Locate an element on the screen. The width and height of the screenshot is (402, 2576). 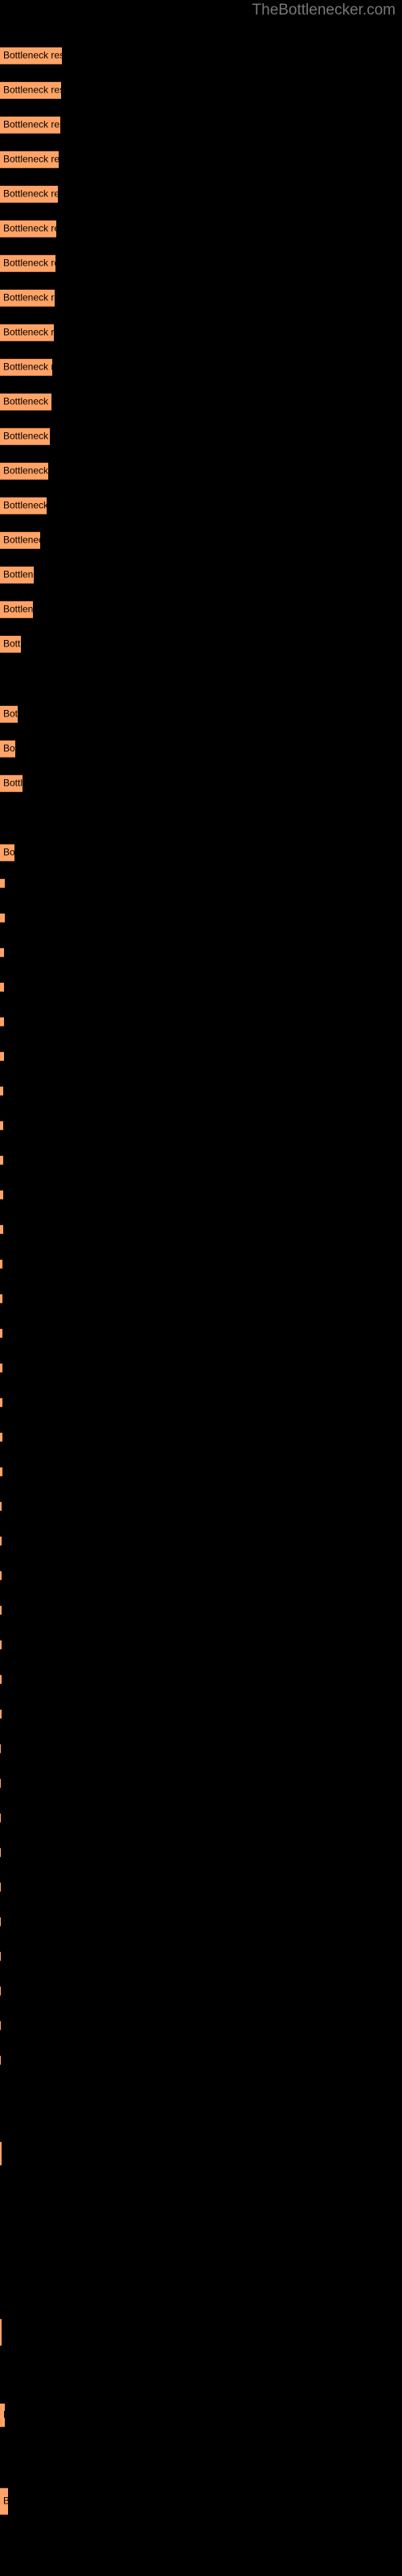
bar-2: Bottleneck result is located at coordinates (30, 90).